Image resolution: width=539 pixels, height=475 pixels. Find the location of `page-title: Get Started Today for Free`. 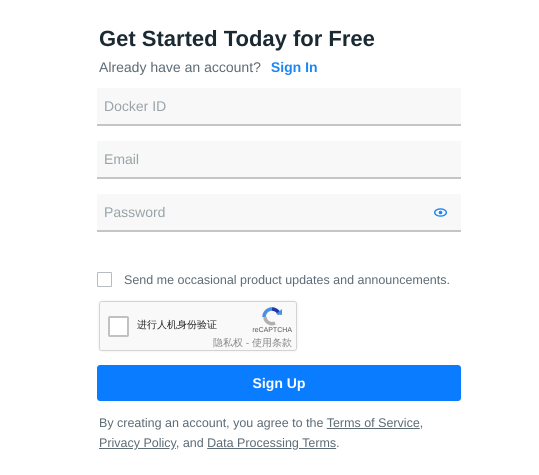

page-title: Get Started Today for Free is located at coordinates (237, 39).